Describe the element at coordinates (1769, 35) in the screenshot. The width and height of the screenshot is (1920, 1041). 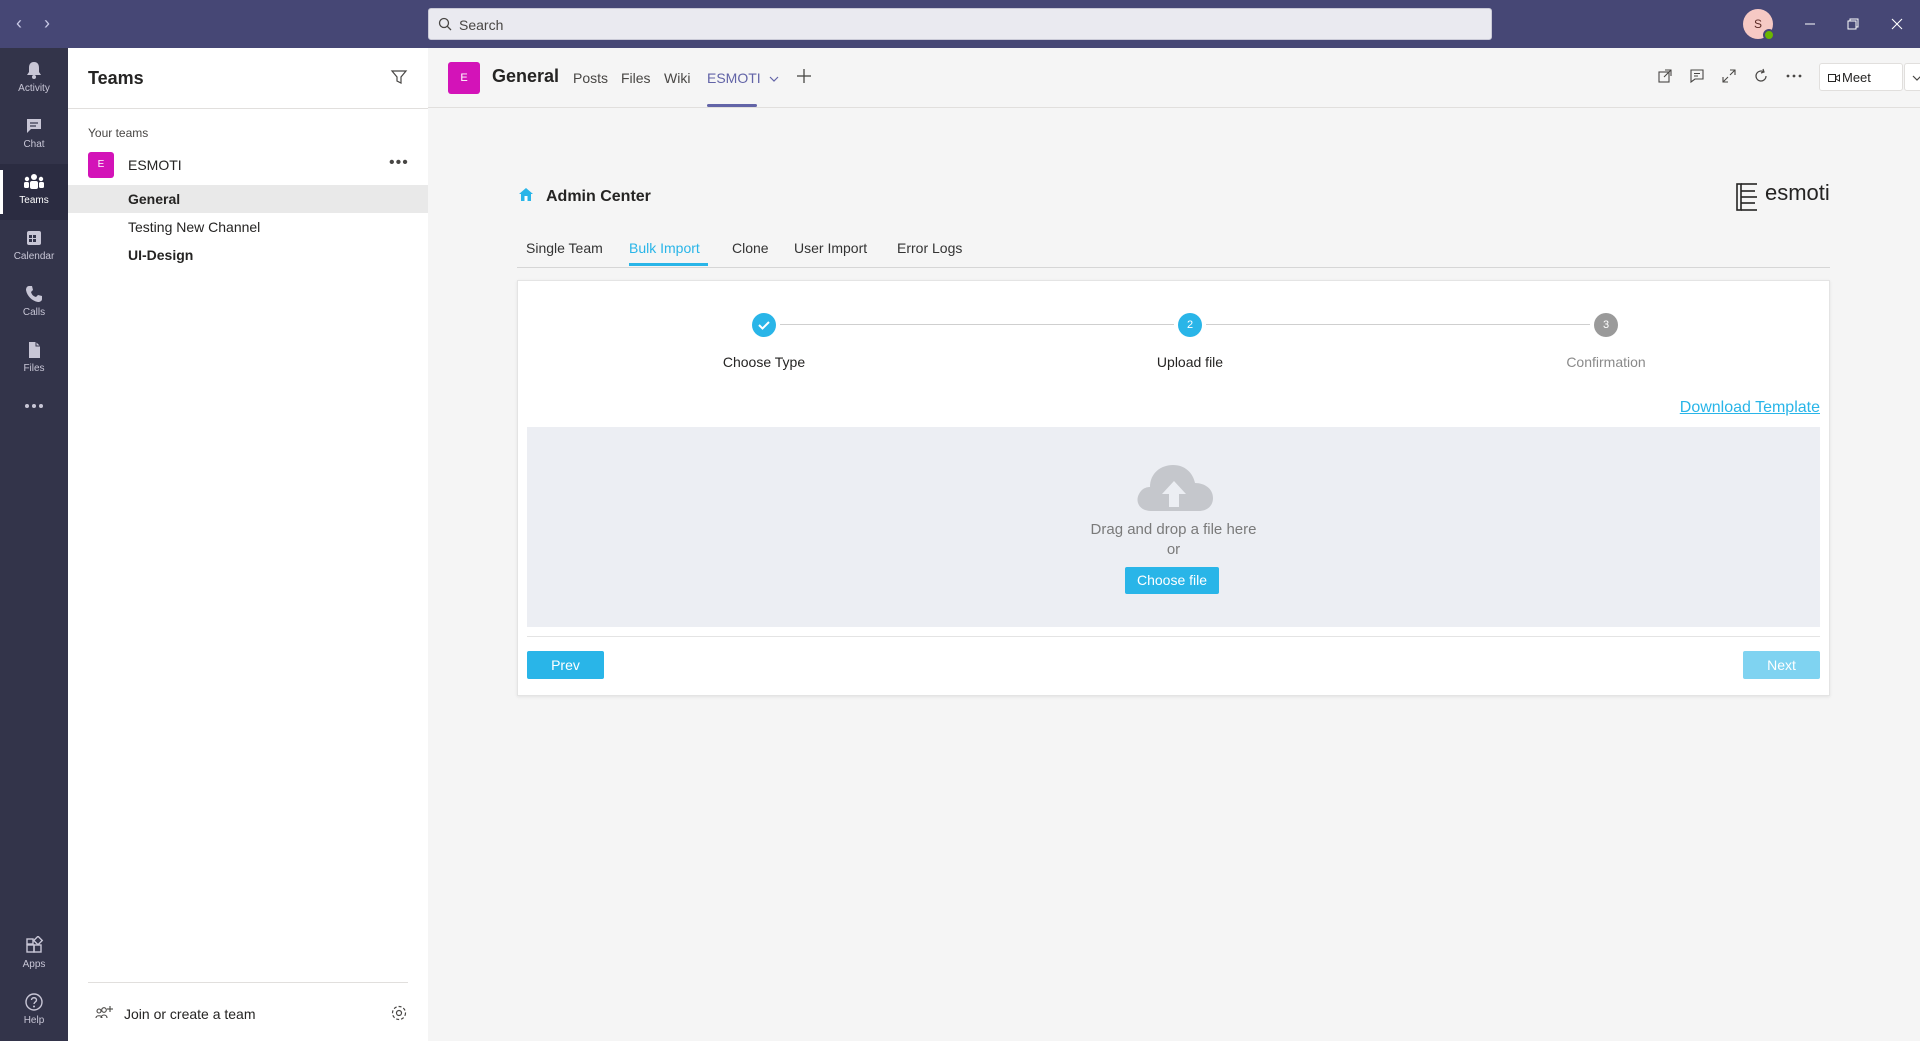
I see `presence-available-icon` at that location.